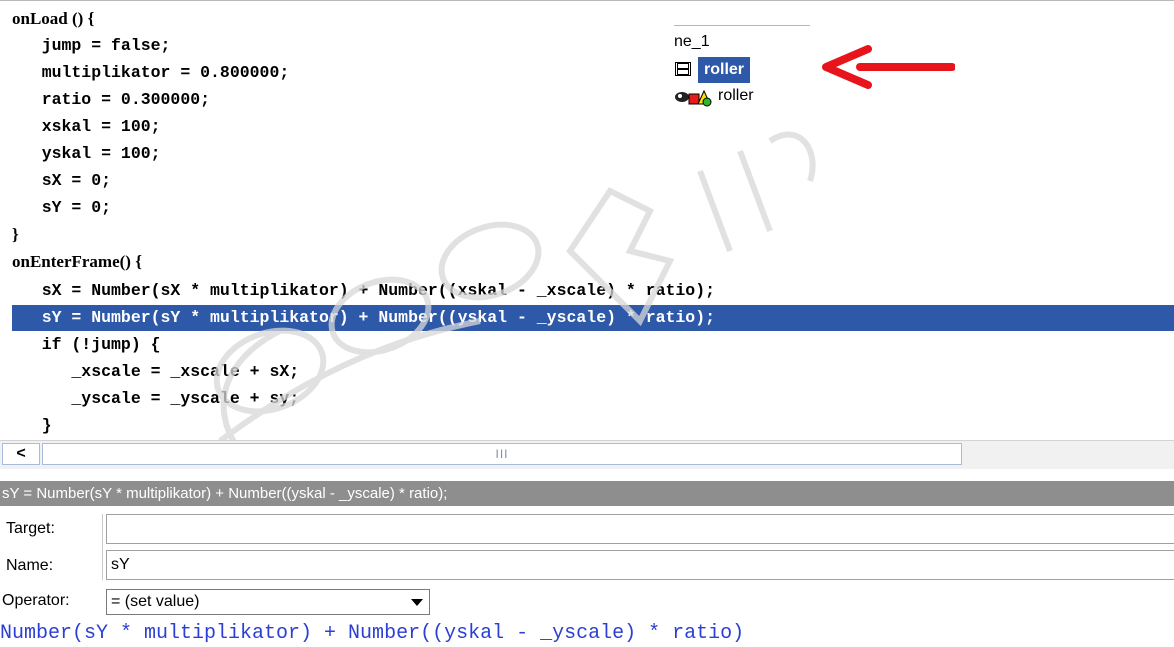  What do you see at coordinates (61, 181) in the screenshot?
I see `code-line: sX = 0;` at bounding box center [61, 181].